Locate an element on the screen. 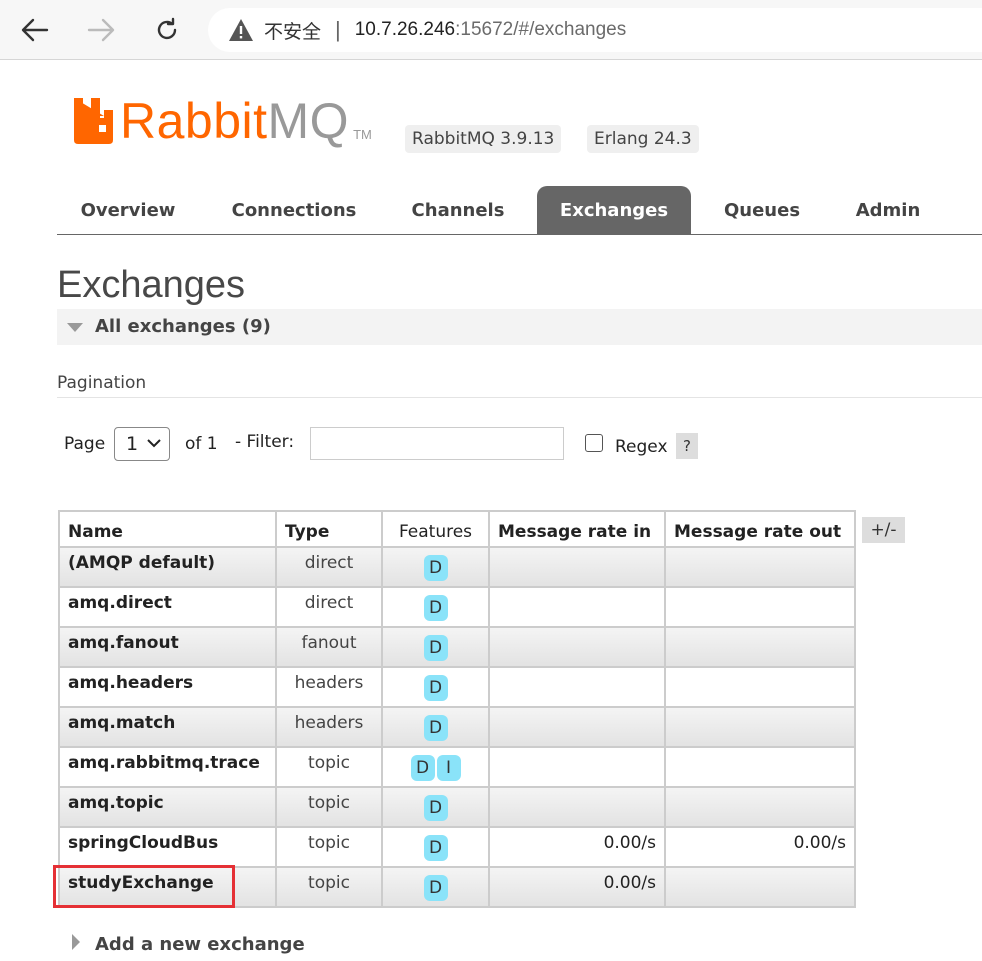 Image resolution: width=982 pixels, height=961 pixels. back-button is located at coordinates (35, 30).